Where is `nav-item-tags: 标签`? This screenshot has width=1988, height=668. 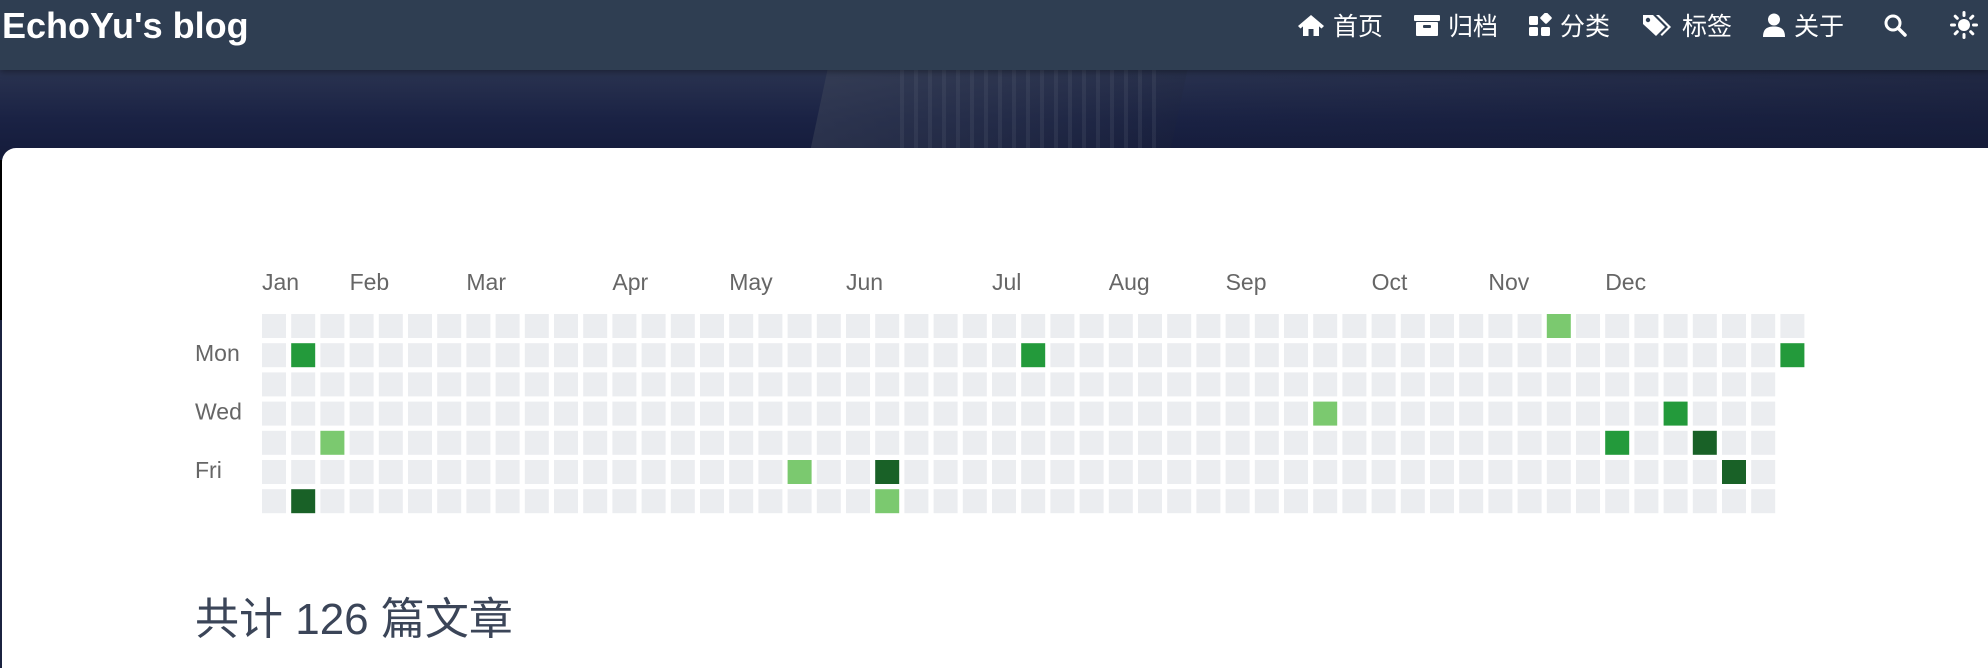
nav-item-tags: 标签 is located at coordinates (1687, 25).